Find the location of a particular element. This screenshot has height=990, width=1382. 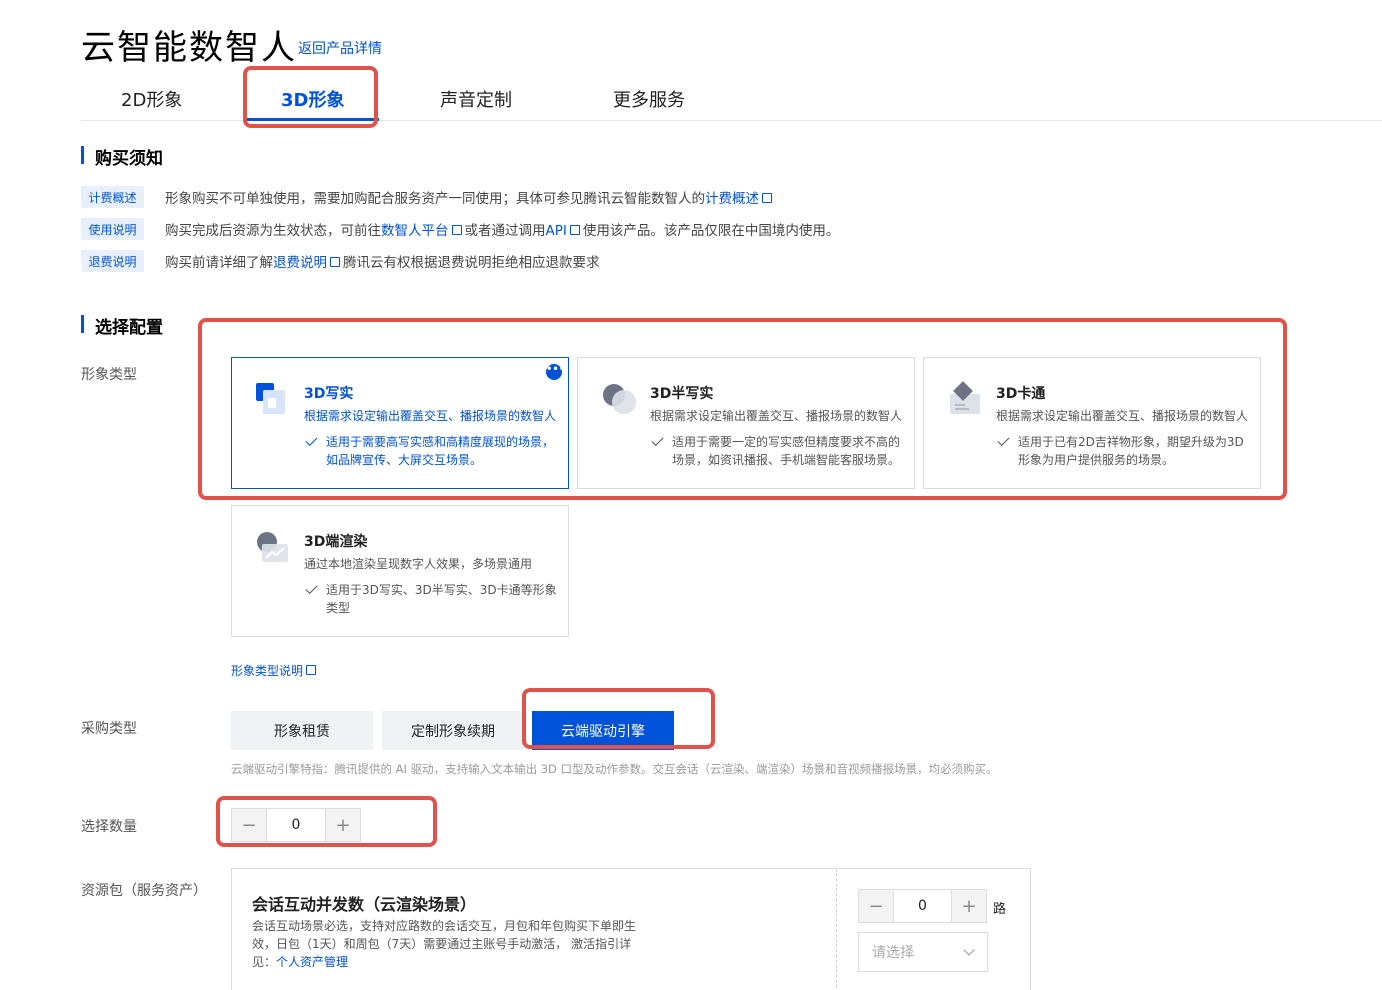

notice-text-part: 腾讯云有权根据退费说明拒绝相应退款要求 is located at coordinates (471, 263).